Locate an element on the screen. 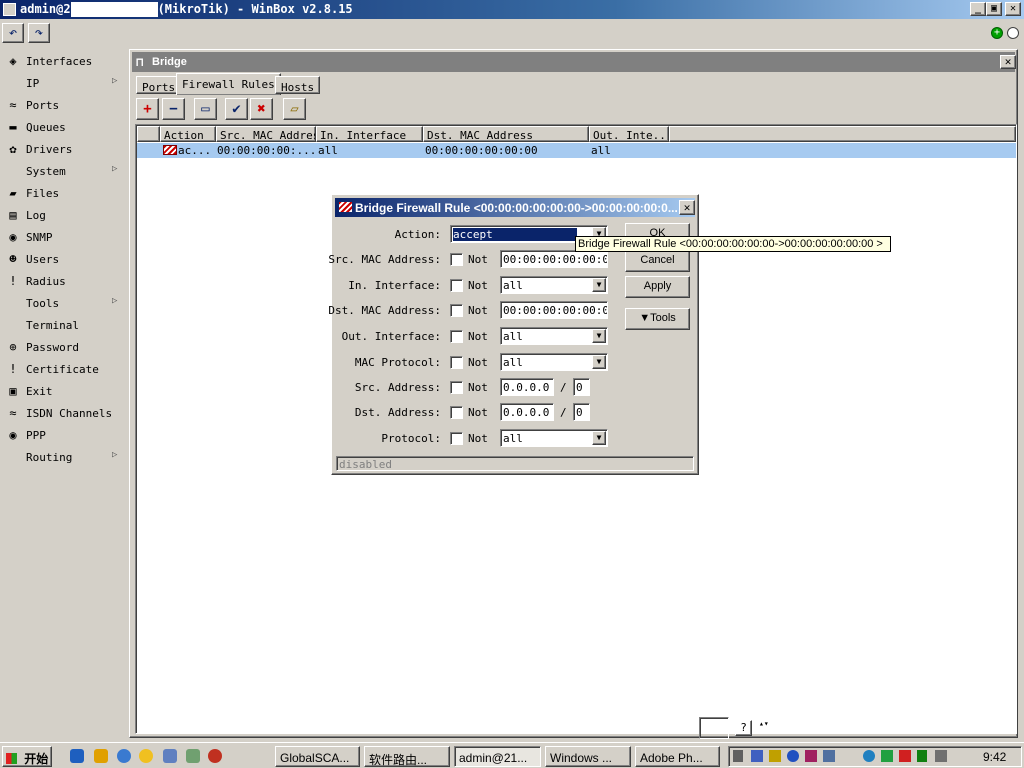 Image resolution: width=1024 pixels, height=768 pixels. sidebar-item-isdn-channels: ≈ ISDN Channels is located at coordinates (64, 413).